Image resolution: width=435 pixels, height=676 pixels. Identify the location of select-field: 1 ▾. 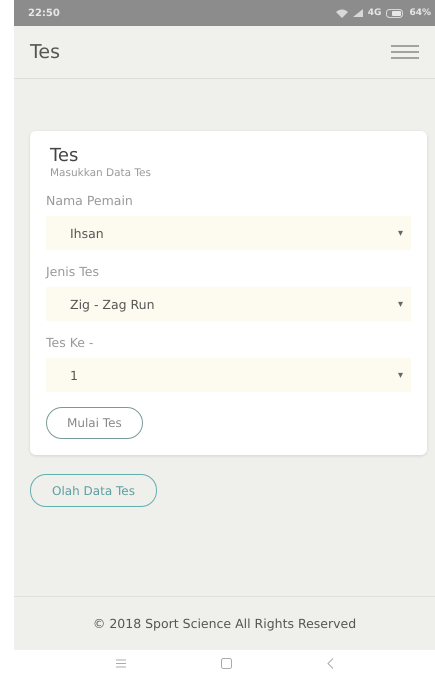
(228, 375).